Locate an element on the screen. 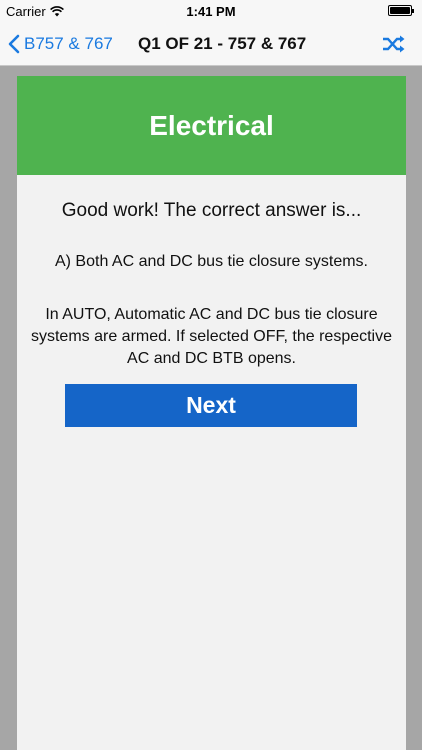 The image size is (422, 750). page-title: Q1 OF 21 - 757 & 767 is located at coordinates (222, 43).